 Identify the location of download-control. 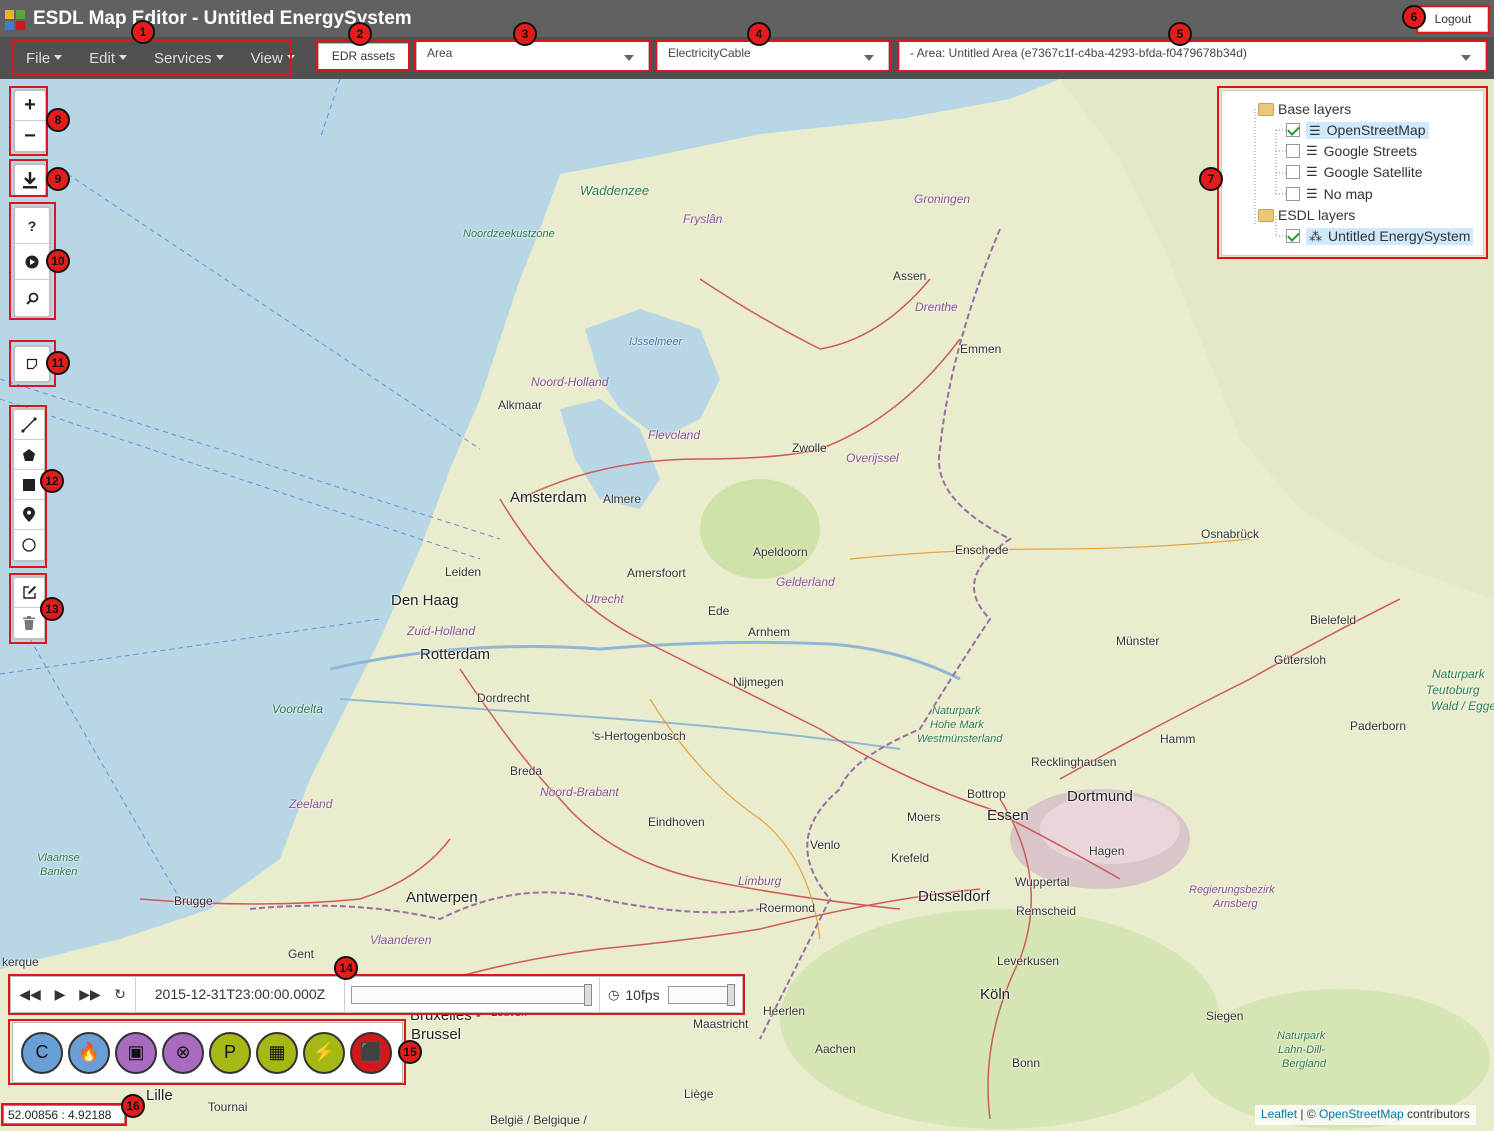
(30, 180).